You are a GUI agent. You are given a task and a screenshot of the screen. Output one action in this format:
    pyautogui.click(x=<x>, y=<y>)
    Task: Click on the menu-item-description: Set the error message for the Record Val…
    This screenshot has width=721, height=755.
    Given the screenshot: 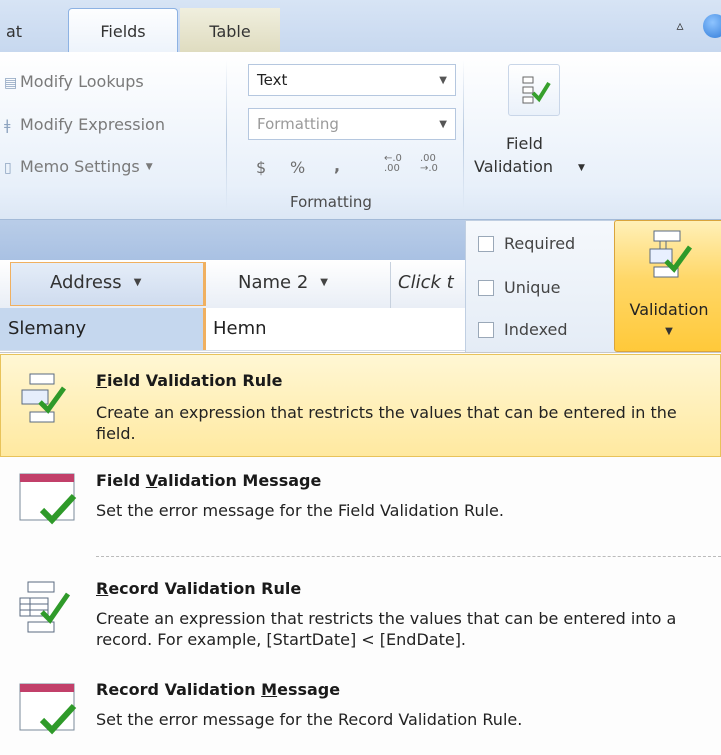 What is the action you would take?
    pyautogui.click(x=309, y=719)
    